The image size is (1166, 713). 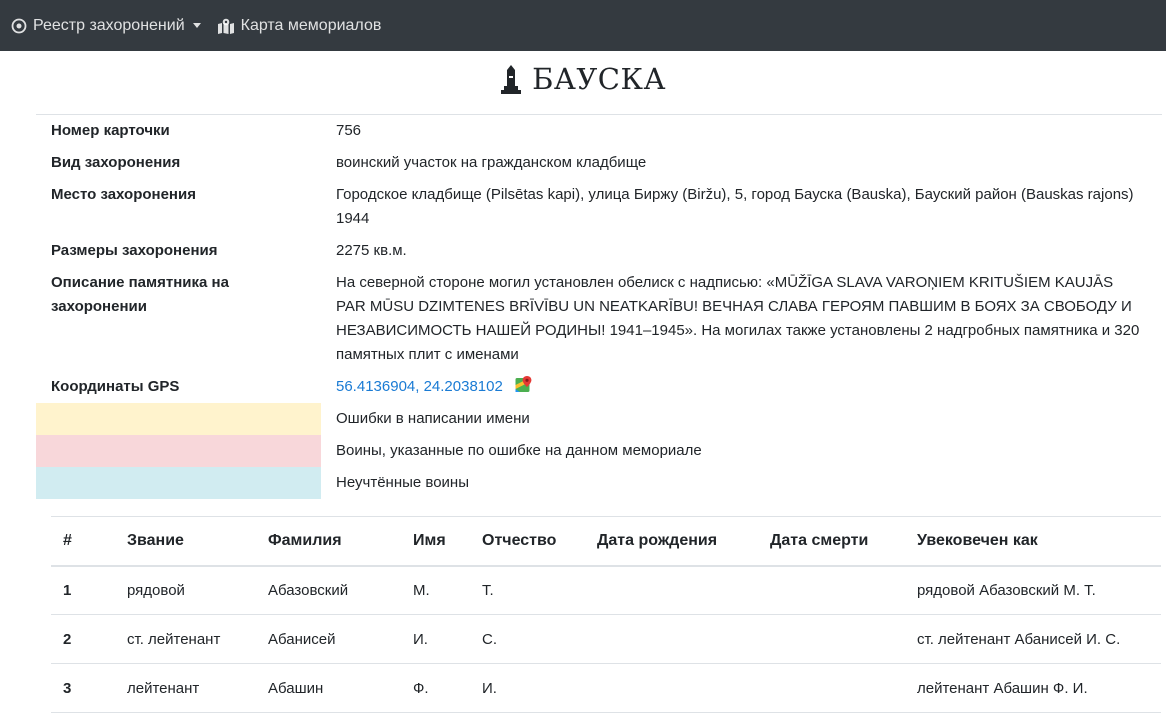 I want to click on info-label: Номер карточки, so click(x=110, y=130).